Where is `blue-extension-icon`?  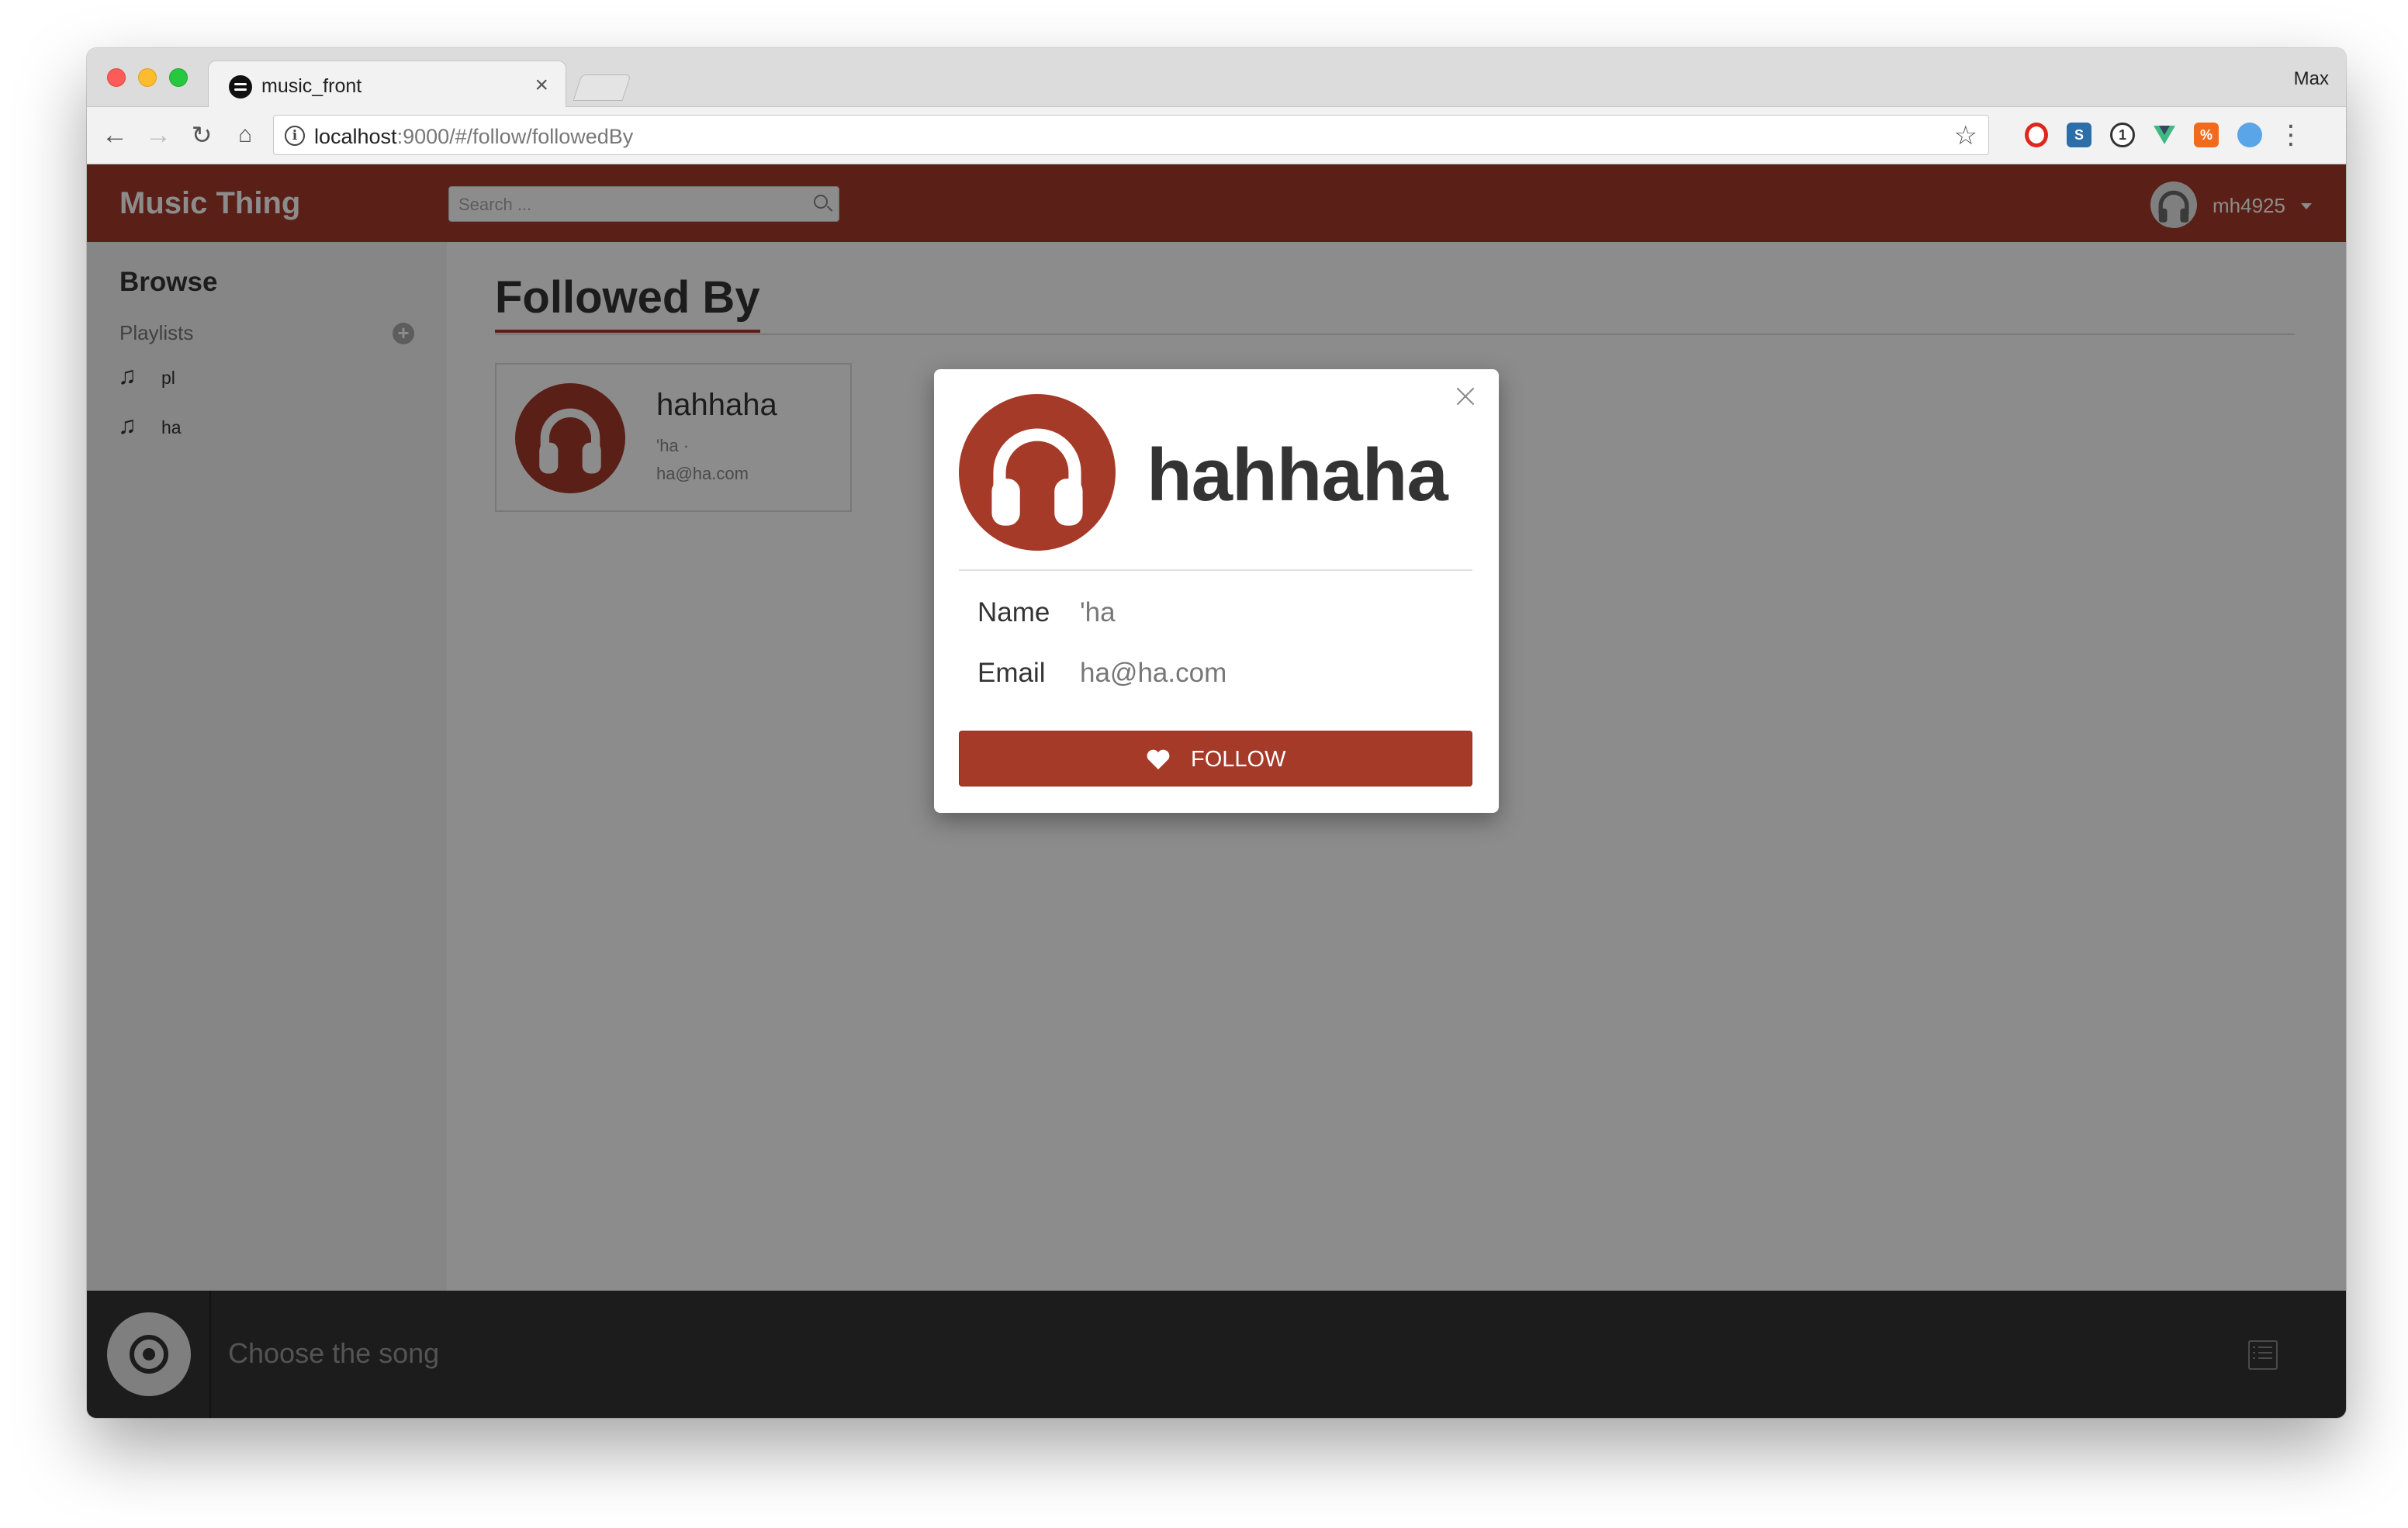 blue-extension-icon is located at coordinates (2249, 135).